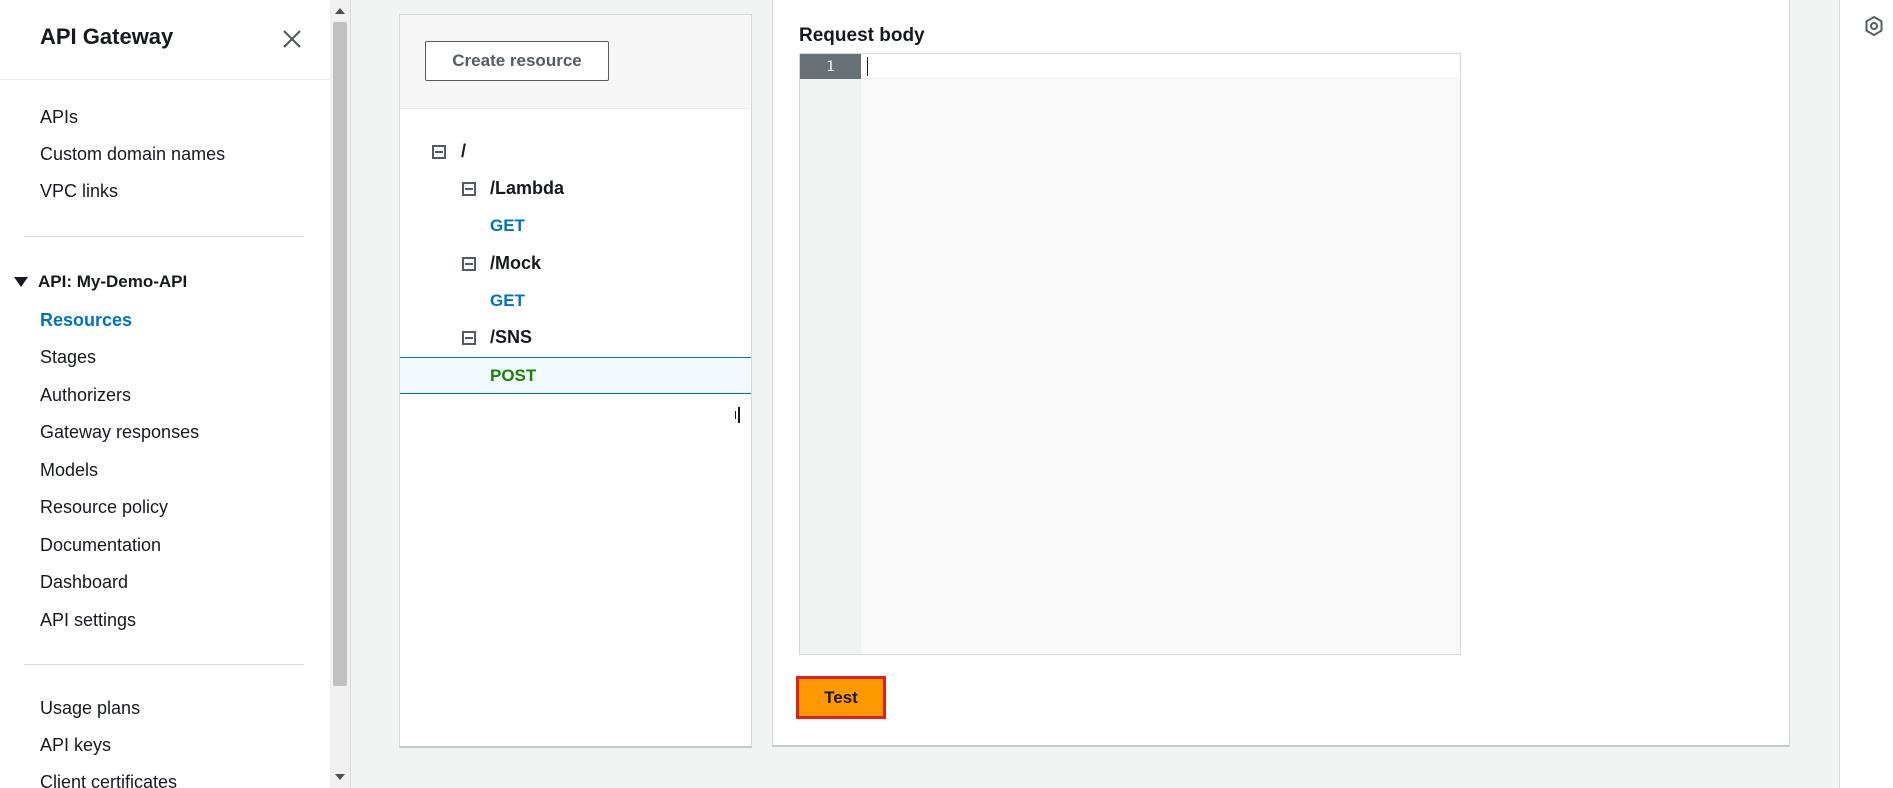 This screenshot has width=1893, height=788. Describe the element at coordinates (575, 337) in the screenshot. I see `tree-row-sns: /SNS` at that location.